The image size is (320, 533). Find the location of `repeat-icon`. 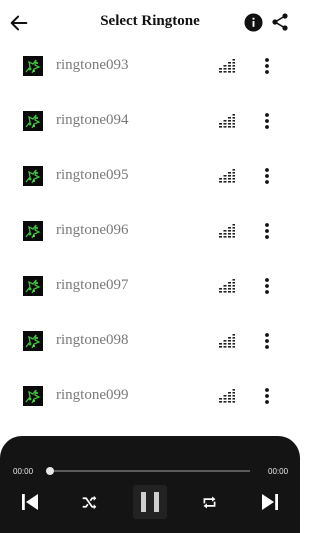

repeat-icon is located at coordinates (209, 502).